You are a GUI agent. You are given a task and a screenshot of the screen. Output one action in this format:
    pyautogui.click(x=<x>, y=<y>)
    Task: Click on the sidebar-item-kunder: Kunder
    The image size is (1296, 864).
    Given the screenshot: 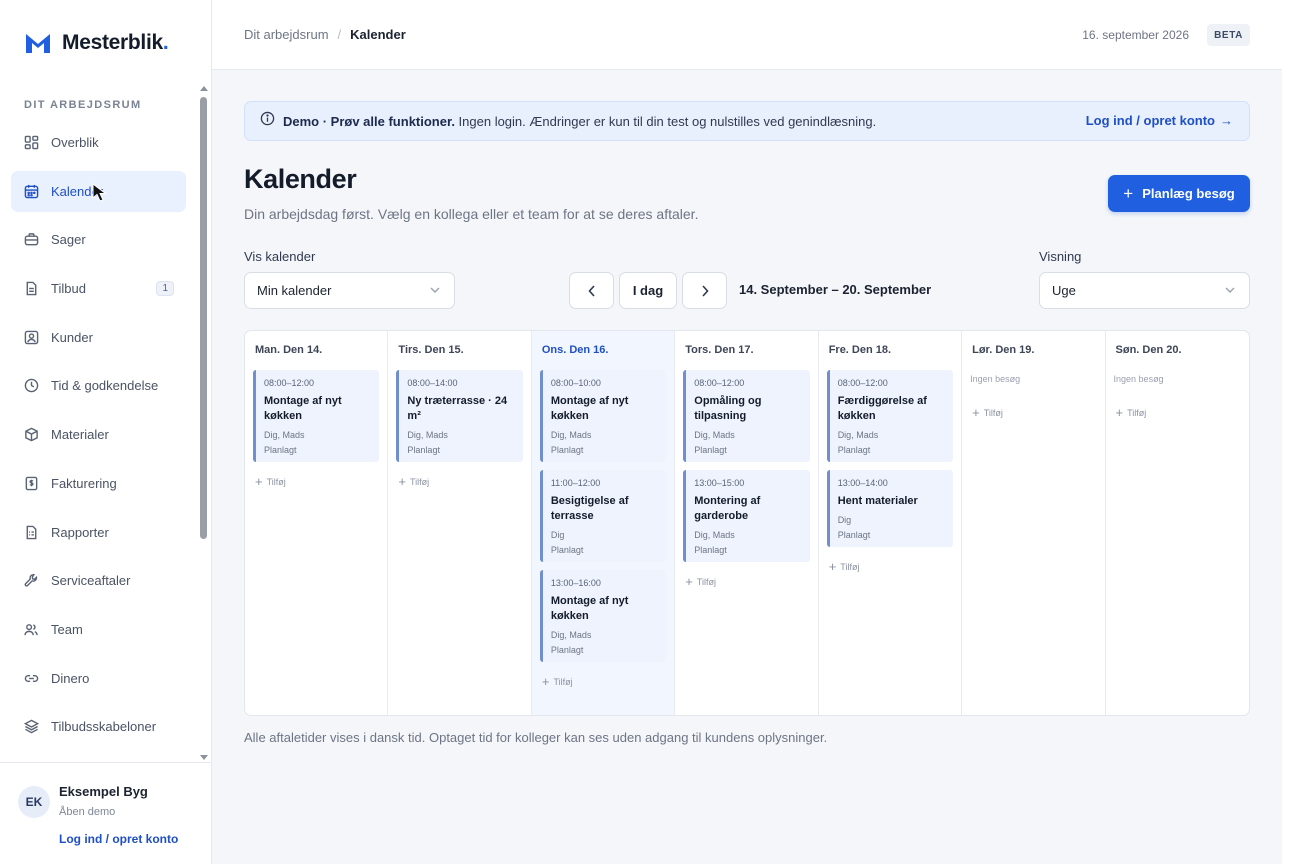 What is the action you would take?
    pyautogui.click(x=98, y=337)
    